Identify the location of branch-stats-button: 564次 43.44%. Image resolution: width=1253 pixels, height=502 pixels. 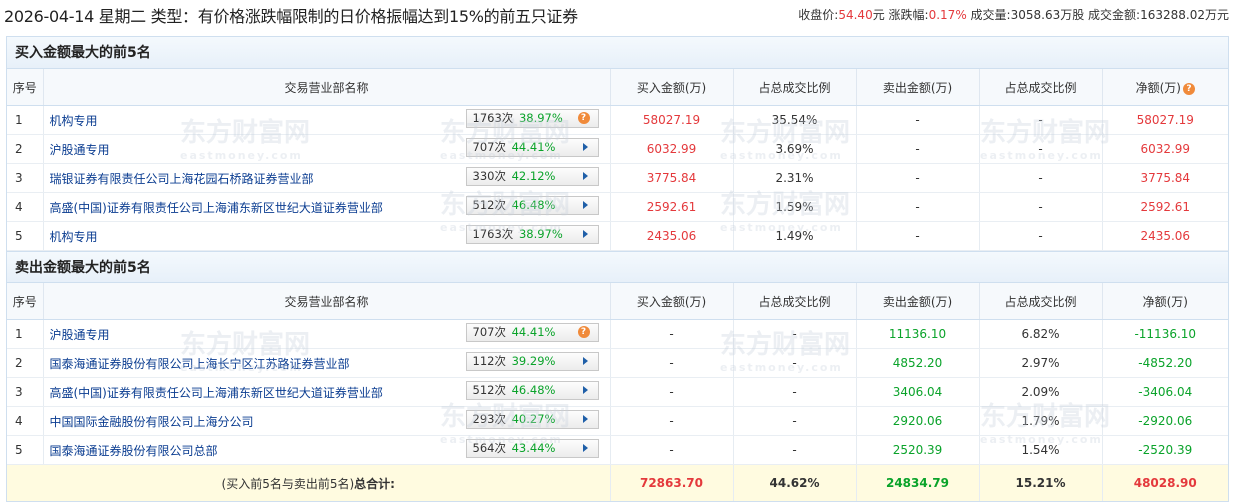
(532, 448).